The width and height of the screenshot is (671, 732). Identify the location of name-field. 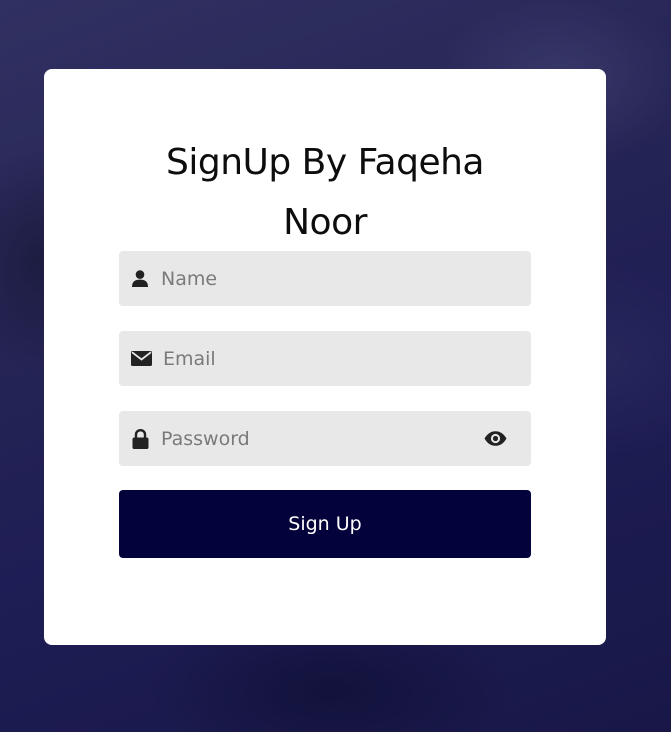
(325, 278).